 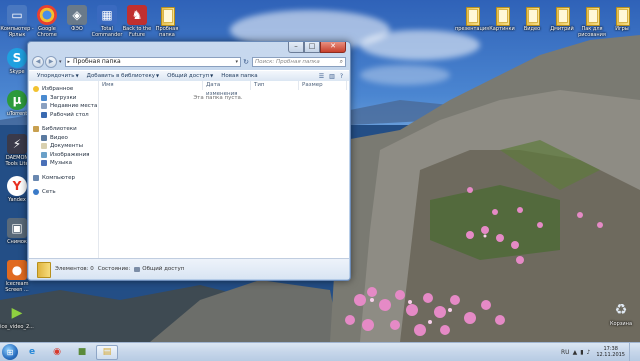 I want to click on desktop-icon-folder-presentation: презентация, so click(x=472, y=18).